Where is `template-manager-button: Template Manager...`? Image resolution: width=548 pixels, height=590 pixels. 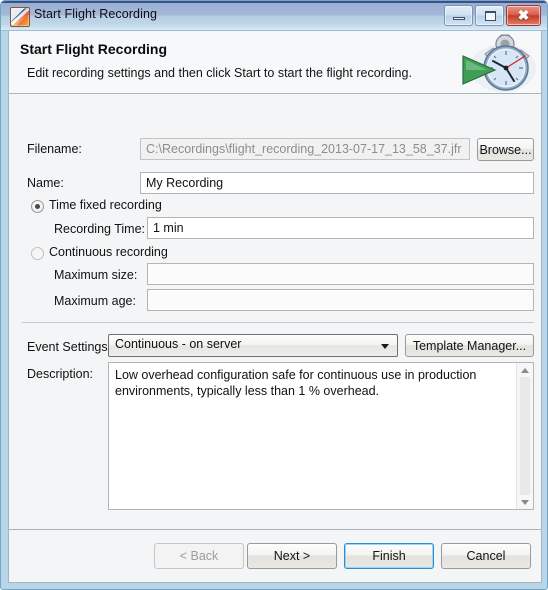
template-manager-button: Template Manager... is located at coordinates (469, 345).